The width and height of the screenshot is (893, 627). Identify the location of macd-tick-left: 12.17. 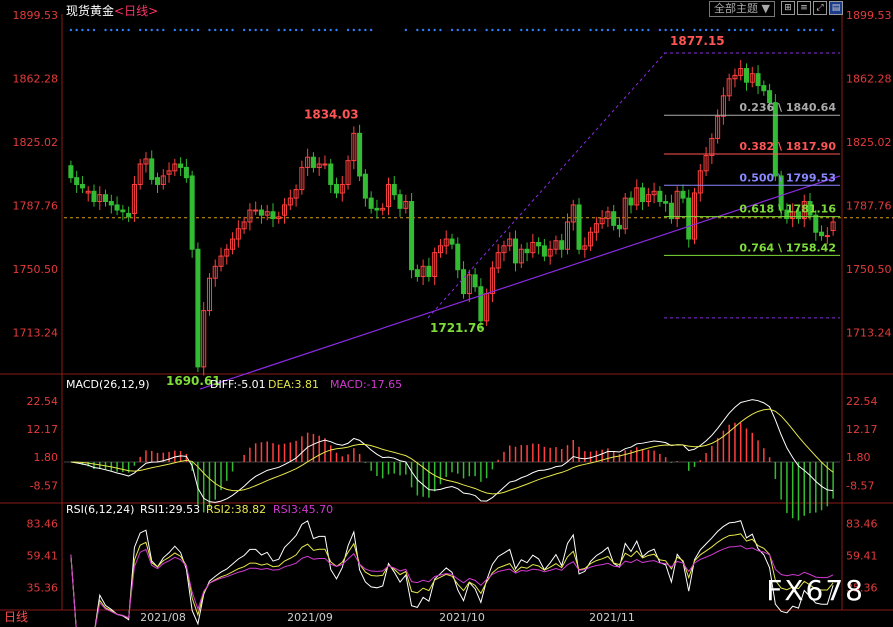
(43, 429).